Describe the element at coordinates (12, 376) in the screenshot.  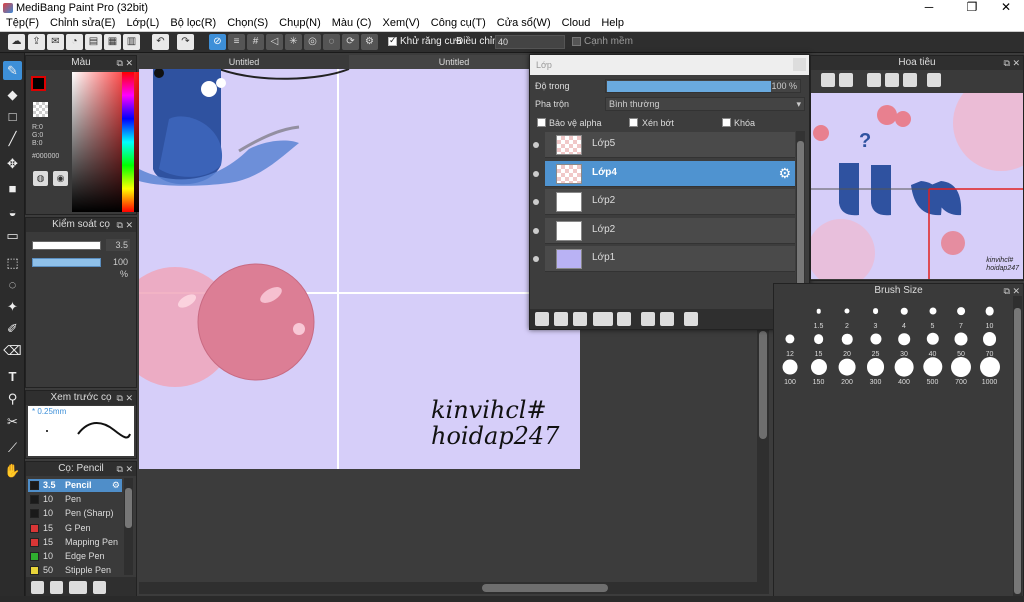
I see `text-tool-icon: T` at that location.